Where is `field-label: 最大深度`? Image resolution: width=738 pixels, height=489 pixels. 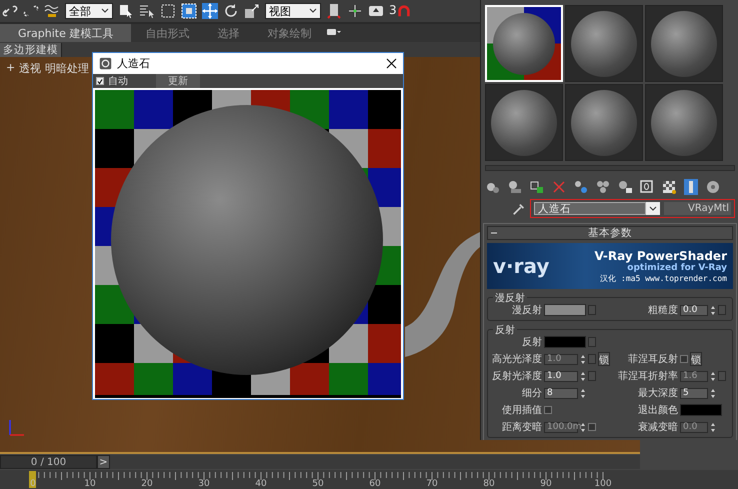
field-label: 最大深度 is located at coordinates (657, 393).